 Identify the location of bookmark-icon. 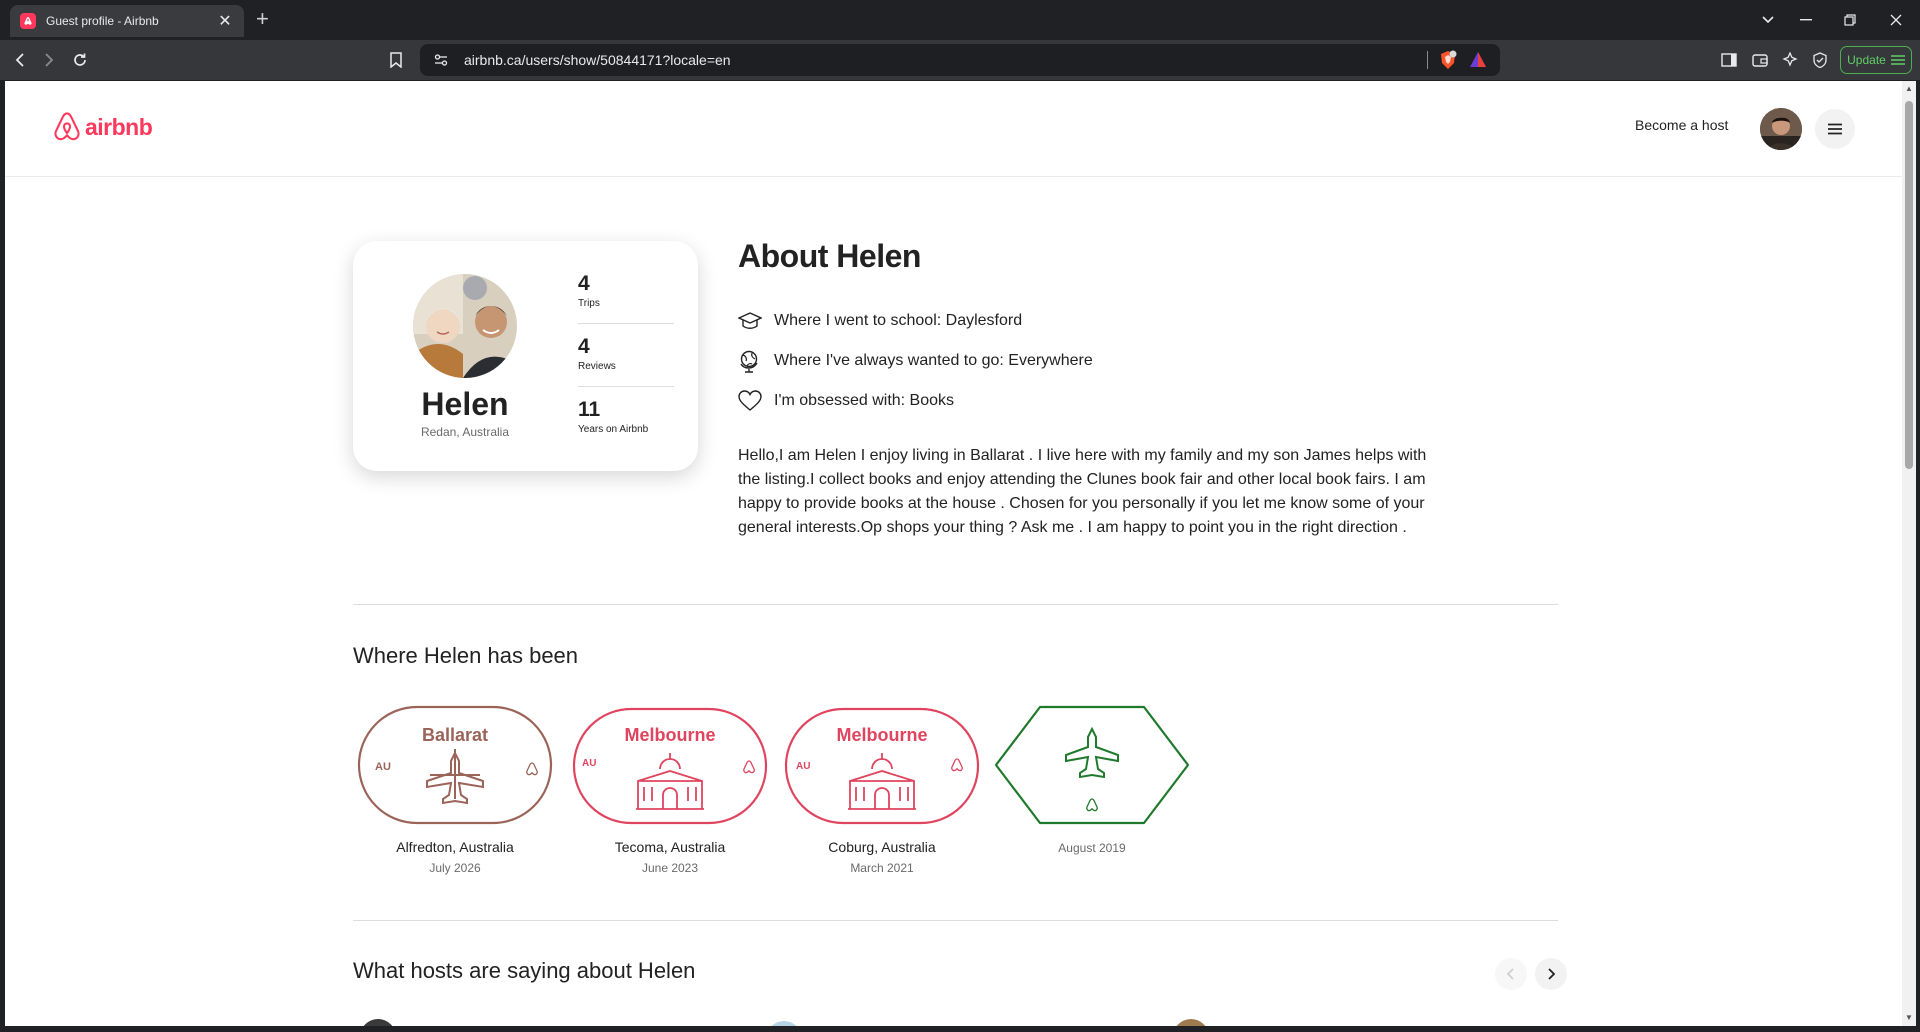
(396, 60).